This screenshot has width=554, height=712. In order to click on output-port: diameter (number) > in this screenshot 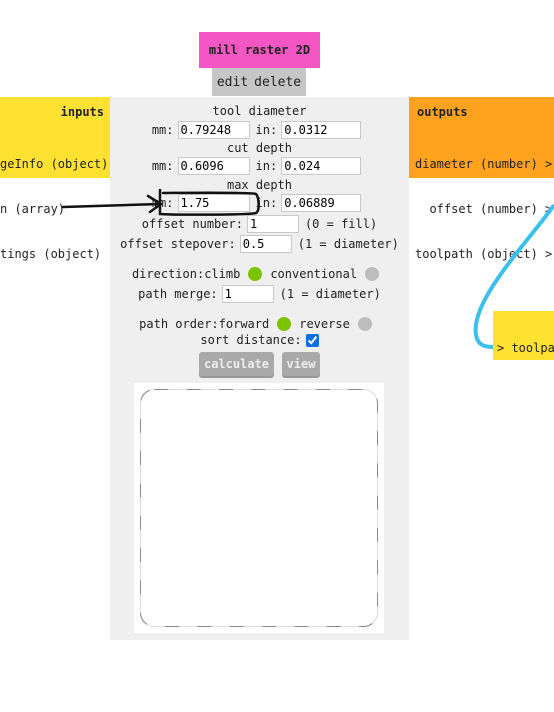, I will do `click(483, 164)`.